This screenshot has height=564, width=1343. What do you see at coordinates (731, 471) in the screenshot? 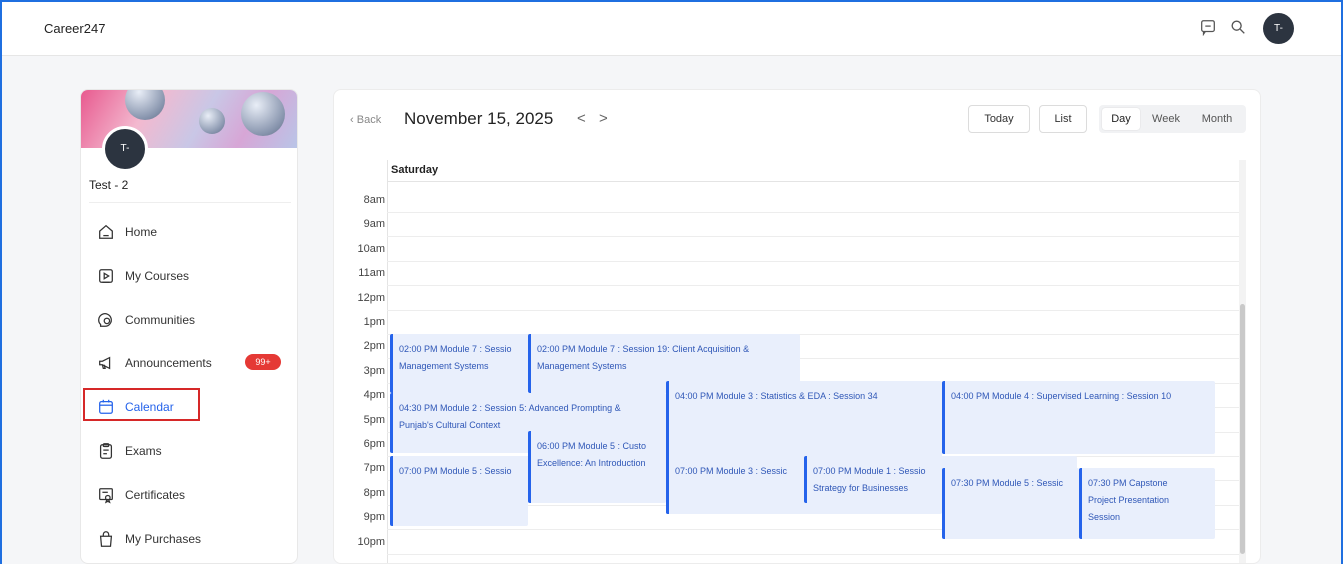
I see `event-title: 07:00 PM Module 3 : Sessic` at bounding box center [731, 471].